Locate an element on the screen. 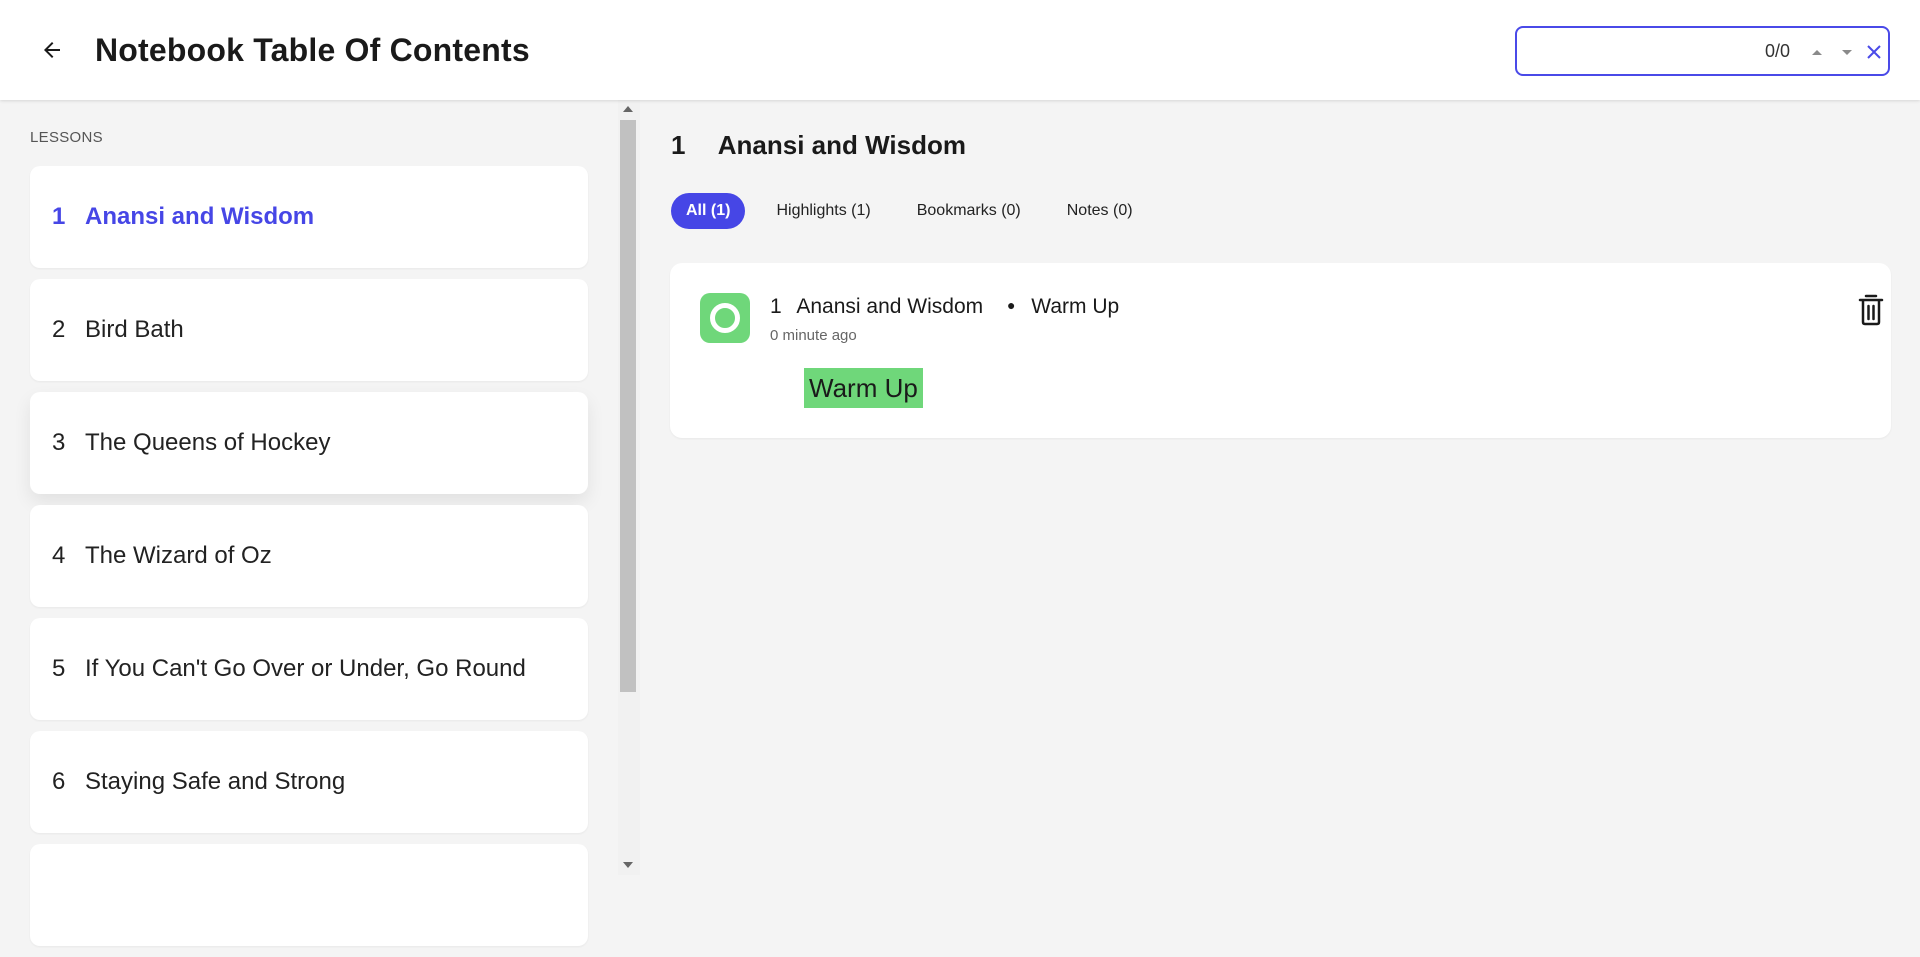 The image size is (1920, 957). tab-notes: Notes (0) is located at coordinates (1100, 211).